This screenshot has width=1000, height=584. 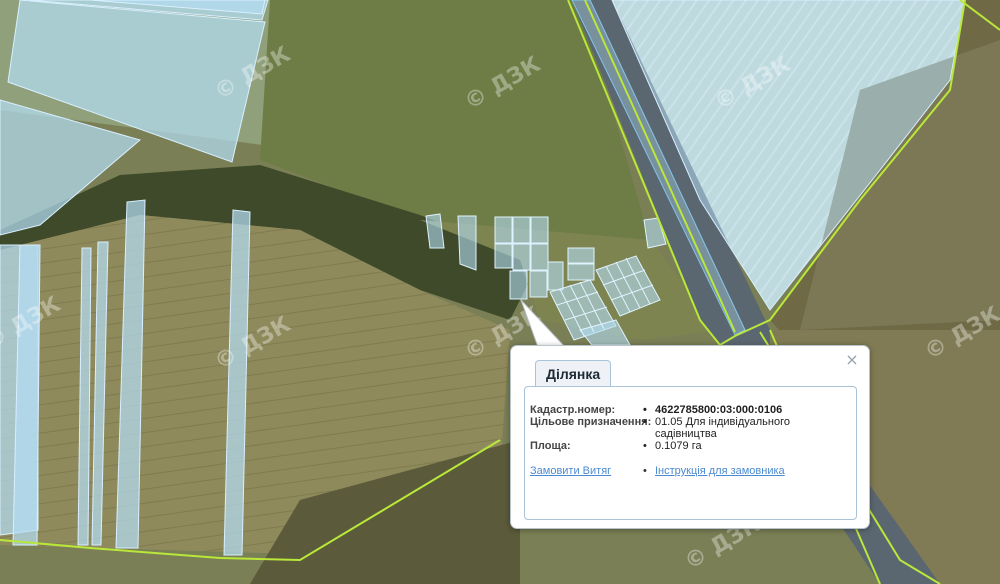 What do you see at coordinates (570, 471) in the screenshot?
I see `order-extract-link: Замовити Витяг` at bounding box center [570, 471].